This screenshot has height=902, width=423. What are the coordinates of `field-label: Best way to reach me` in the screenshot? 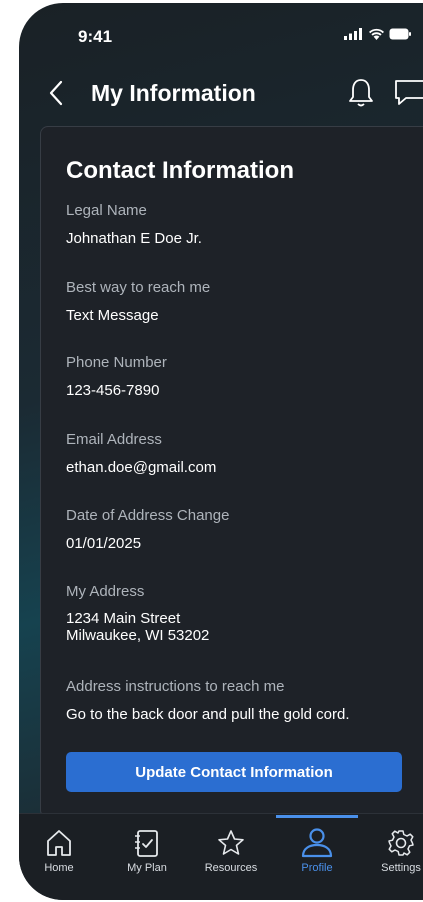 It's located at (138, 287).